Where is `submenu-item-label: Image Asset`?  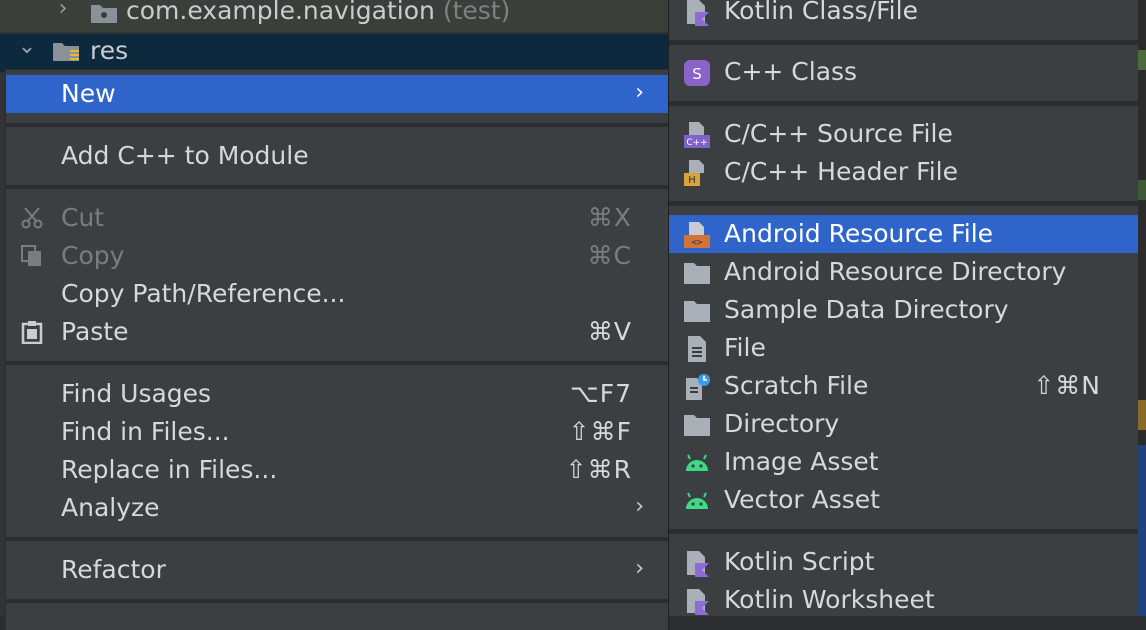
submenu-item-label: Image Asset is located at coordinates (801, 461).